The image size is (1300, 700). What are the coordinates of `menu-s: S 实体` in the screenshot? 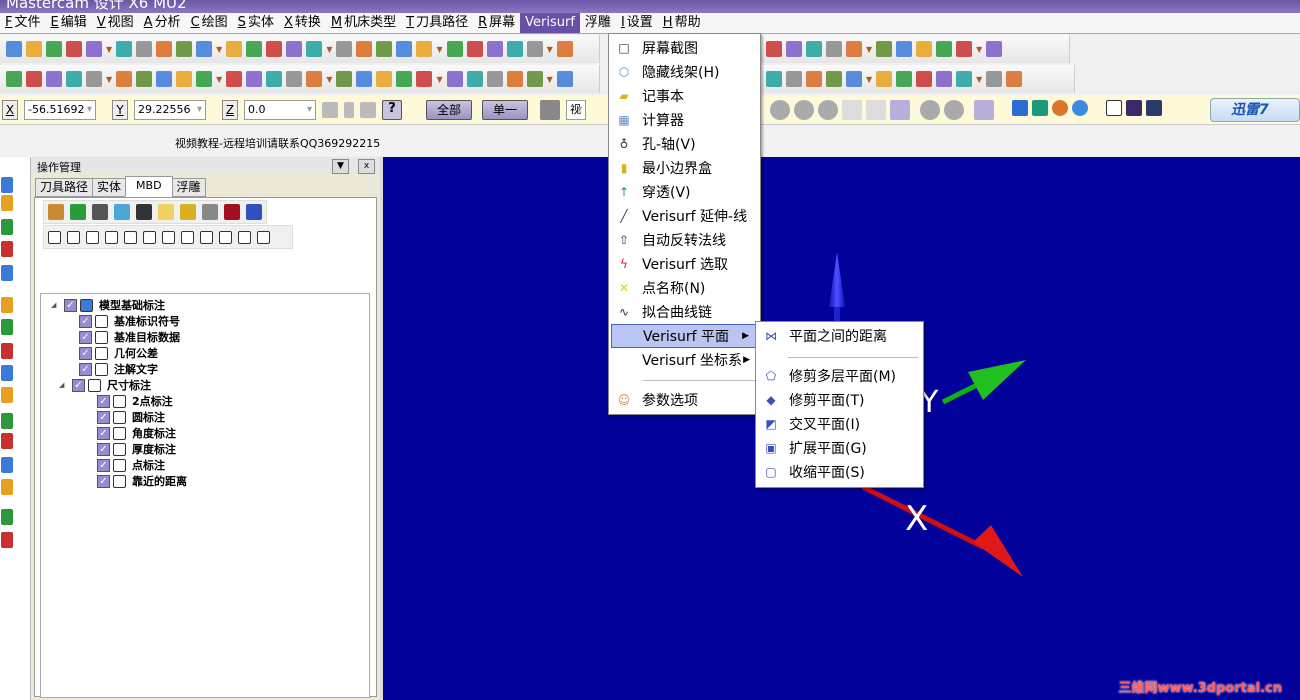 It's located at (256, 23).